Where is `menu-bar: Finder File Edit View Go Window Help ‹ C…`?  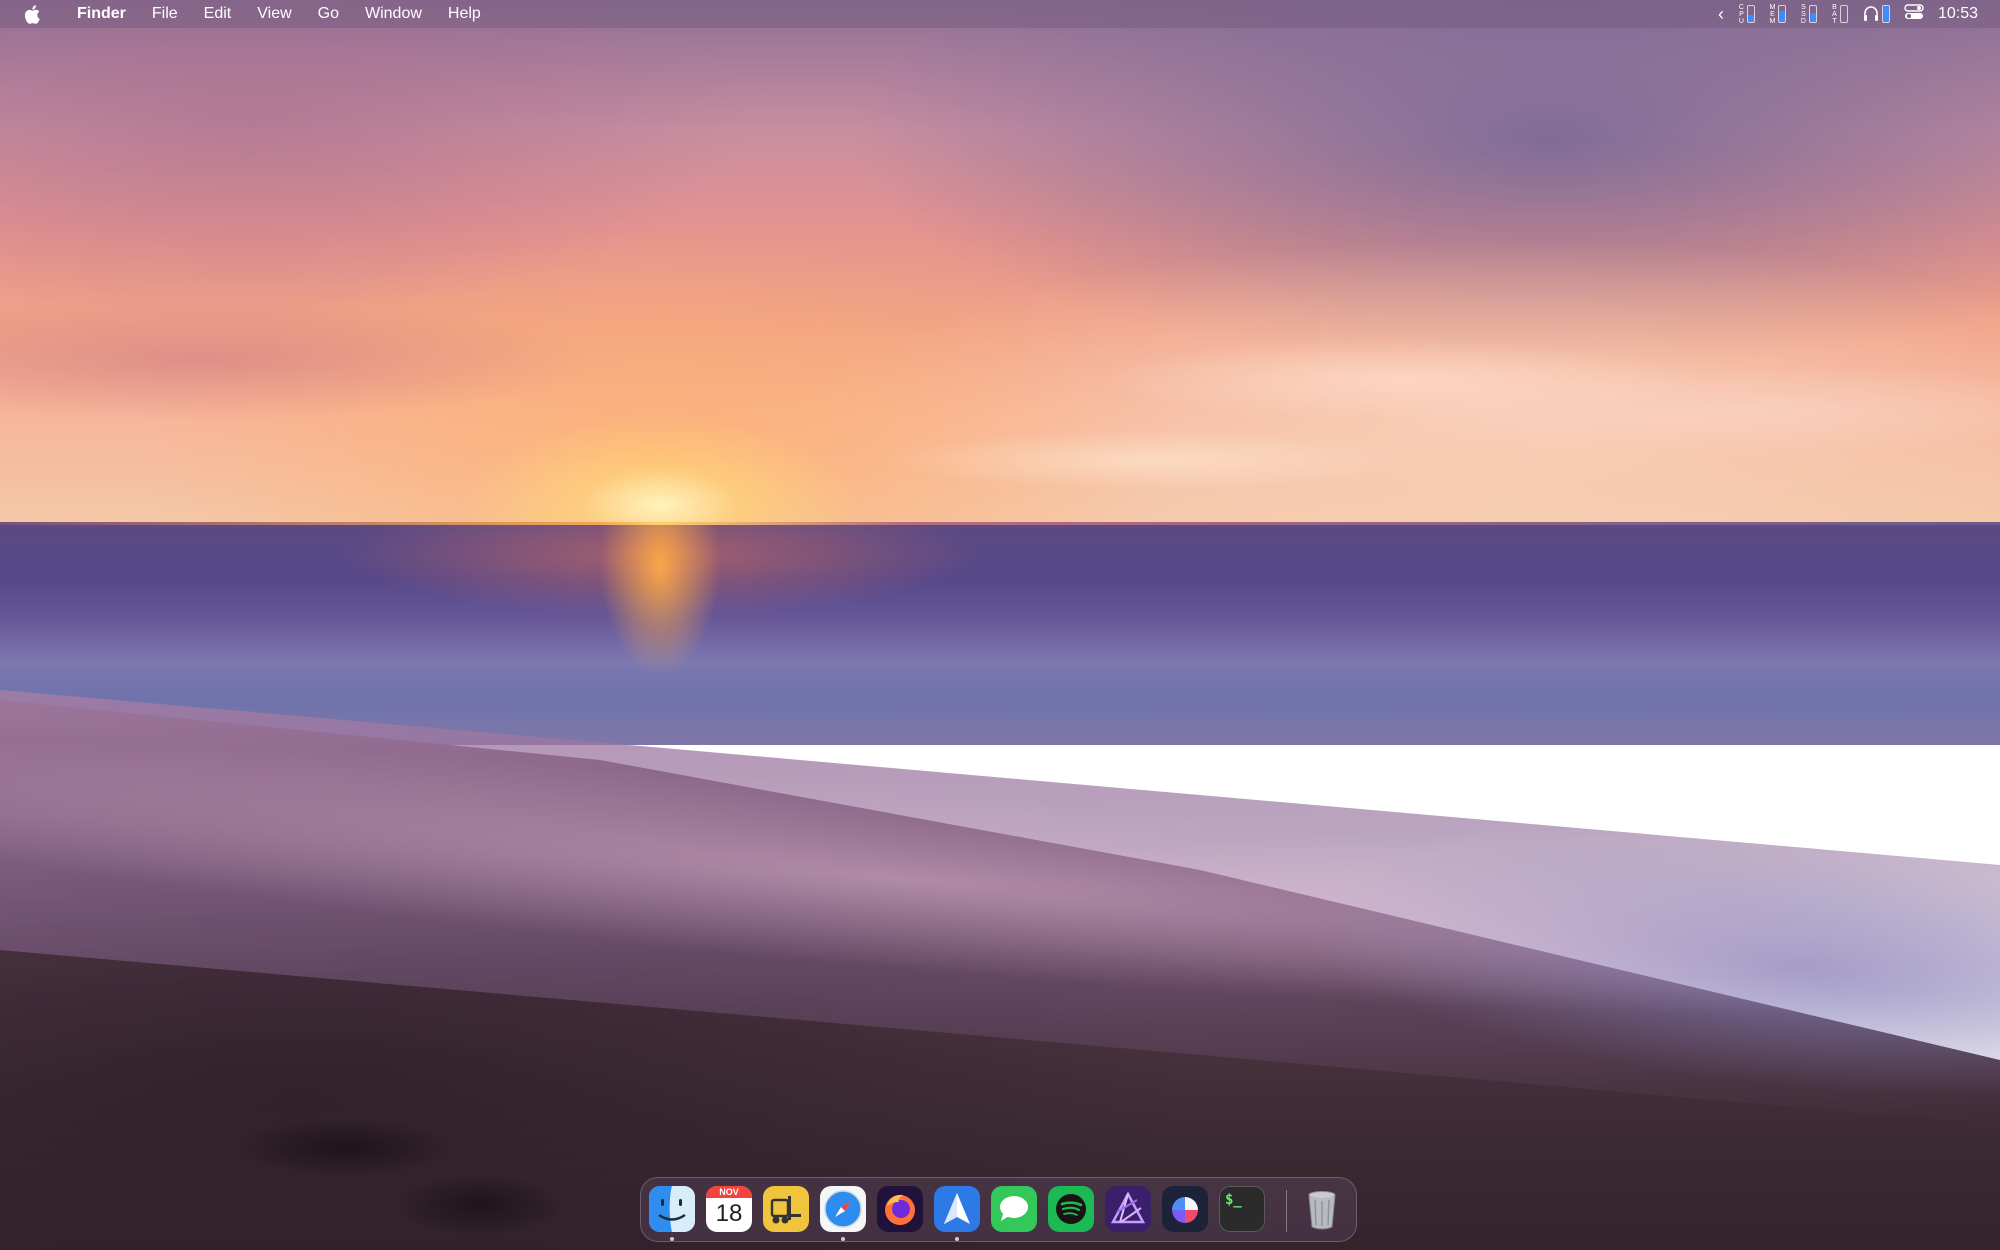 menu-bar: Finder File Edit View Go Window Help ‹ C… is located at coordinates (1000, 14).